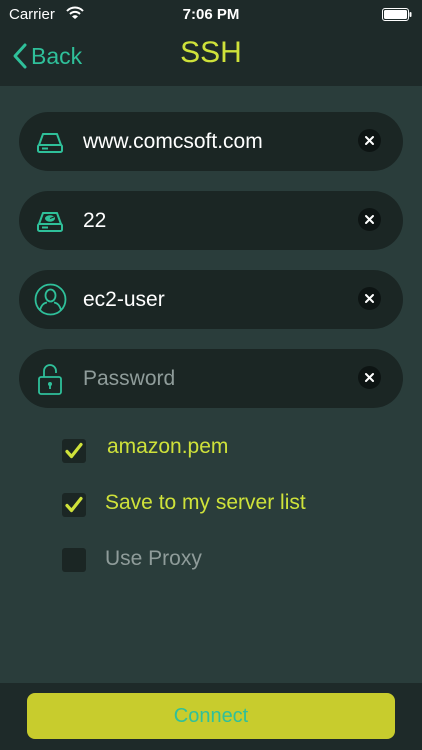 The height and width of the screenshot is (750, 422). Describe the element at coordinates (95, 220) in the screenshot. I see `port-value: 22` at that location.